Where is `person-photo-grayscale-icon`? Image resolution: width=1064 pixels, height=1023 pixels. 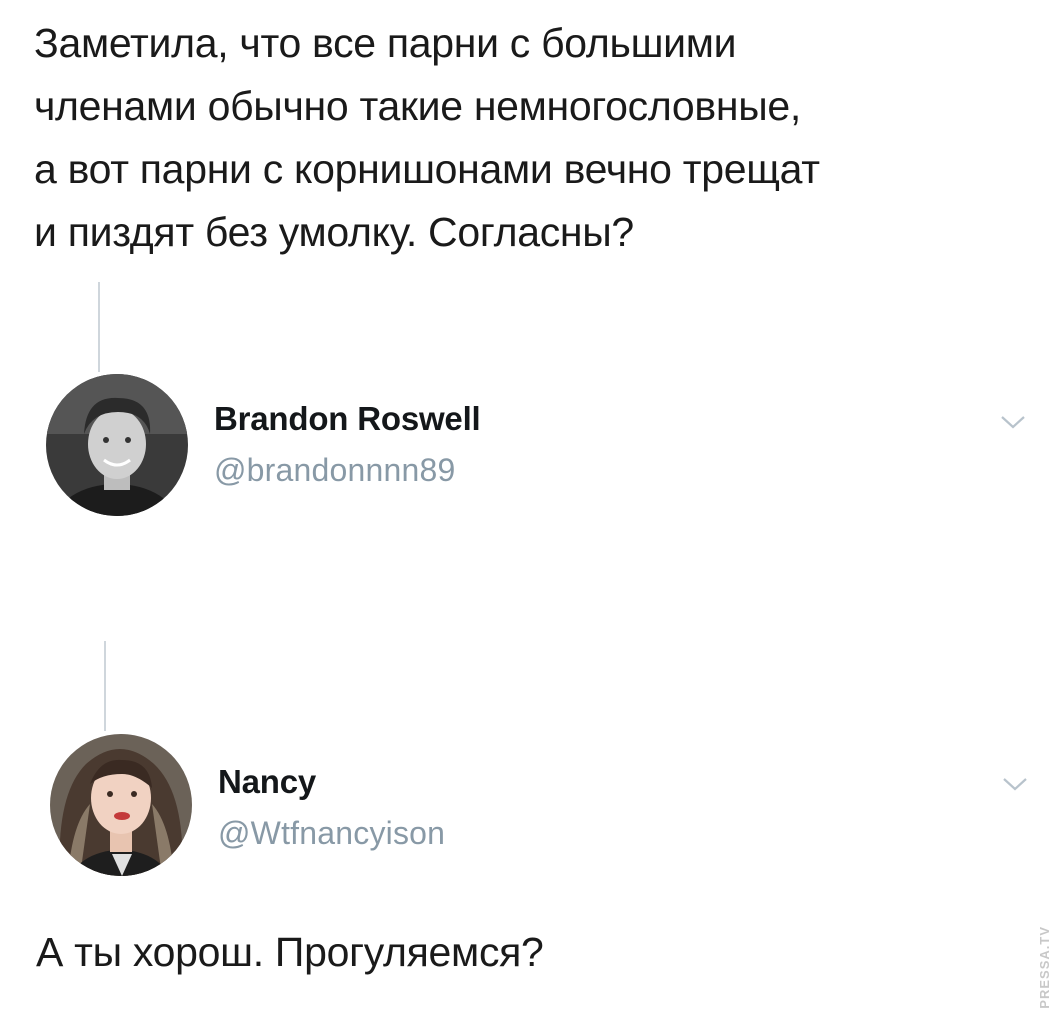
person-photo-grayscale-icon is located at coordinates (117, 445).